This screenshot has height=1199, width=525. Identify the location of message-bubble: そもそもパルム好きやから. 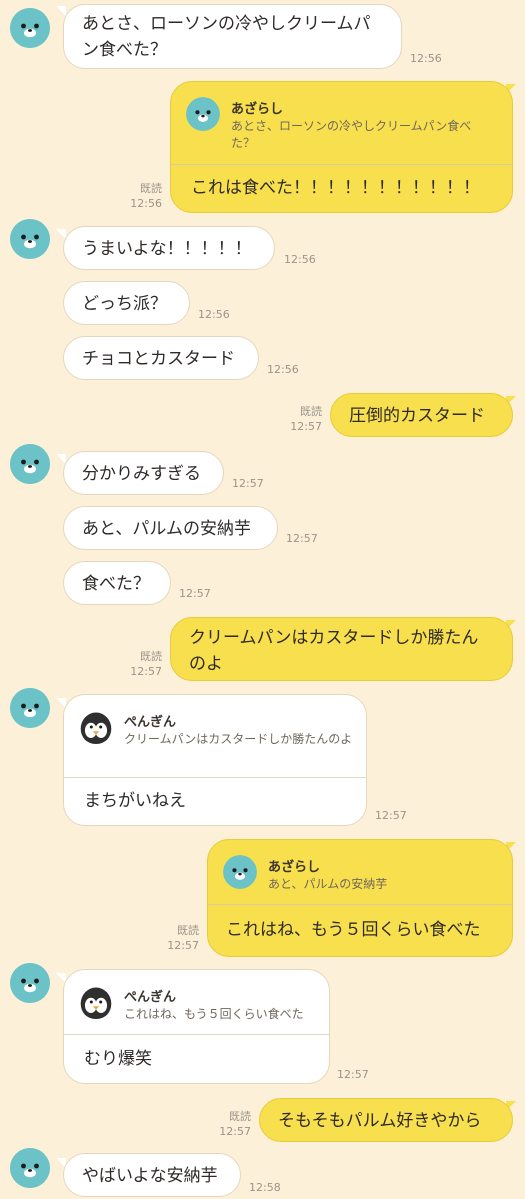
(386, 1120).